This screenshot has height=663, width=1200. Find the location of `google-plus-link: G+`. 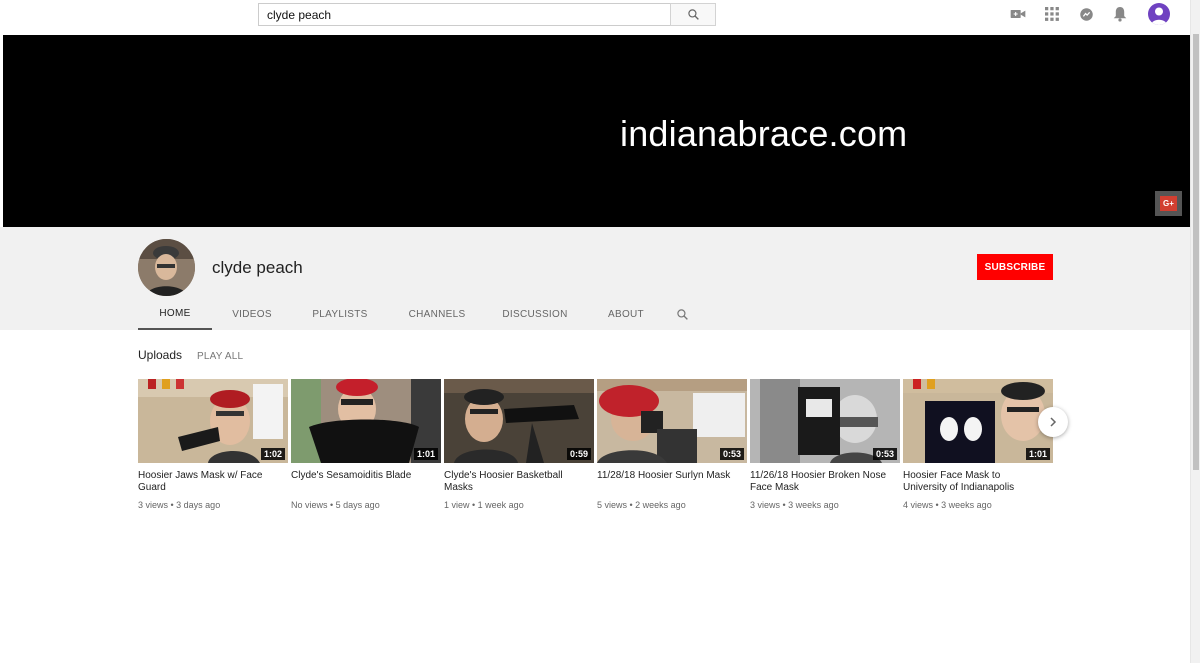

google-plus-link: G+ is located at coordinates (1168, 203).